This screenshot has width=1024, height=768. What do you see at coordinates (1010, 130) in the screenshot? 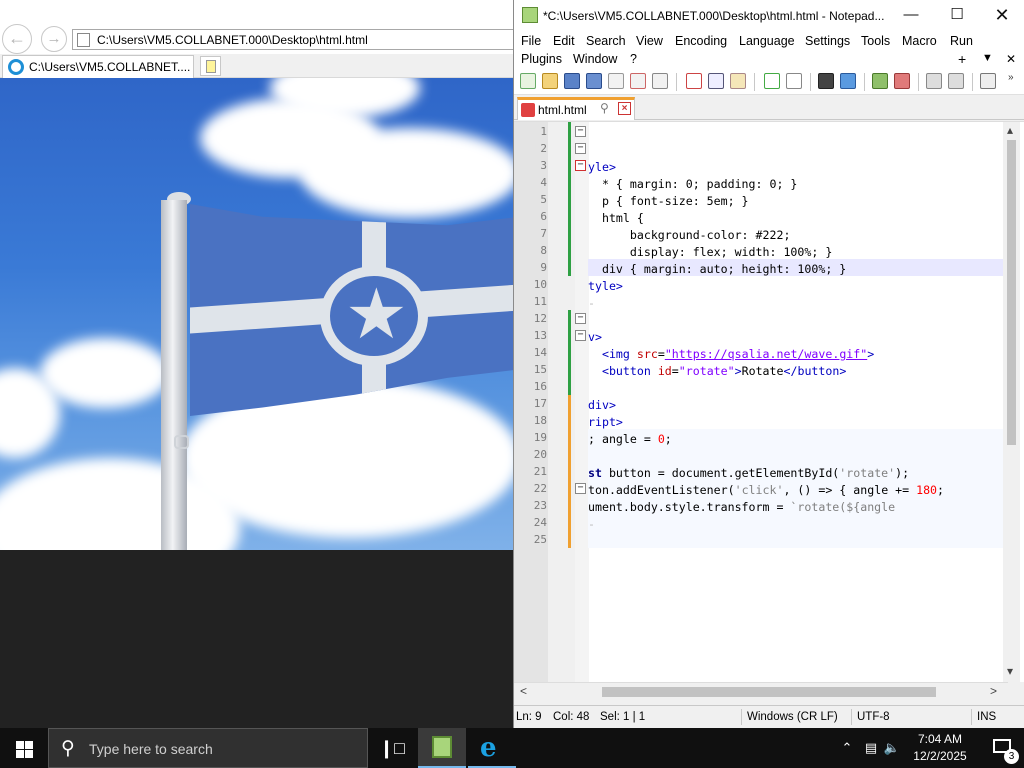
I see `scroll-up-icon: ▴` at bounding box center [1010, 130].